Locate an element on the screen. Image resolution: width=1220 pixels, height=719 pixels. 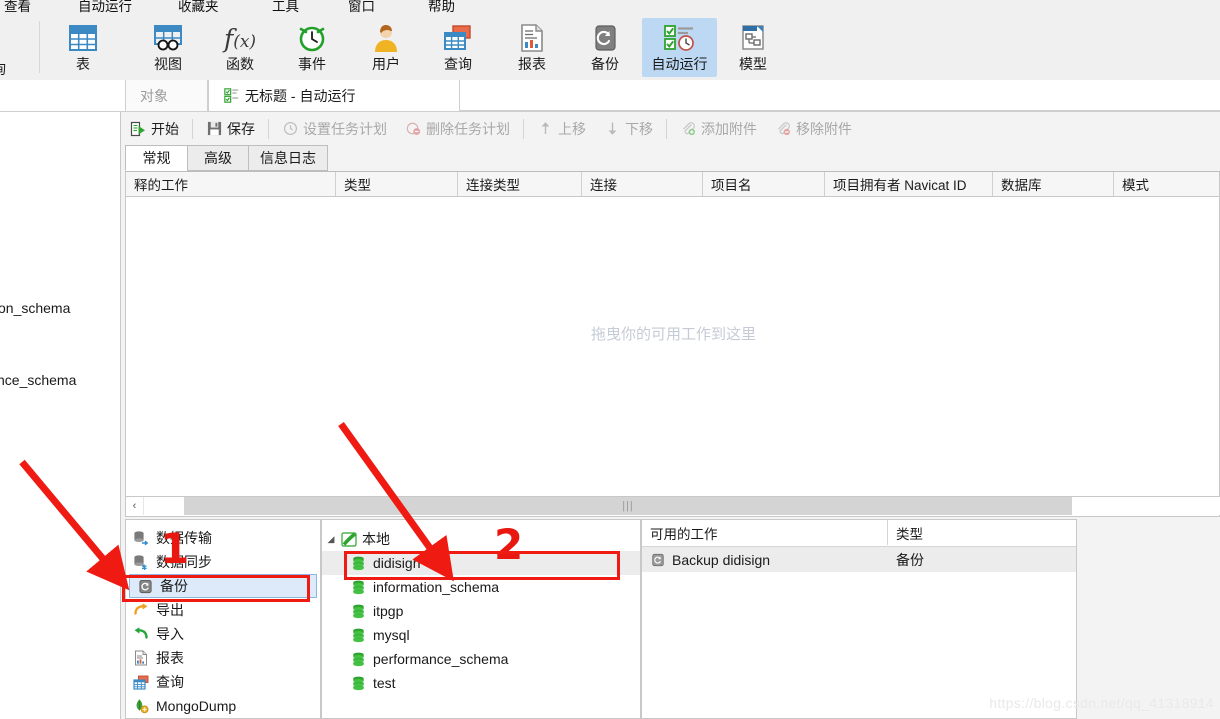
menu-item-favorites: 收藏夹 is located at coordinates (198, 6).